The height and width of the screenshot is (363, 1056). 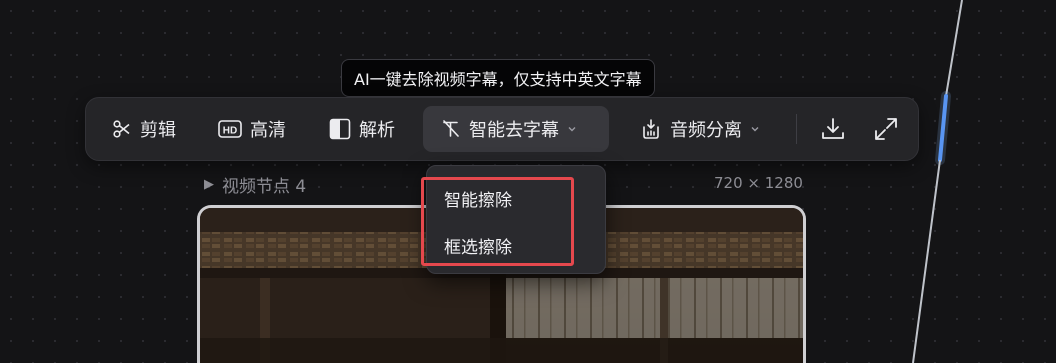 I want to click on node-title-text: 视频节点 4, so click(x=264, y=187).